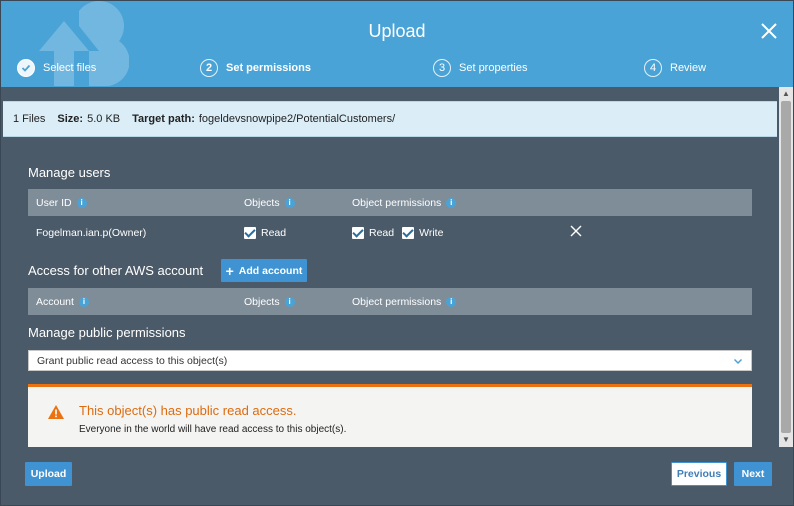 This screenshot has height=506, width=794. Describe the element at coordinates (229, 270) in the screenshot. I see `plus-icon: +` at that location.